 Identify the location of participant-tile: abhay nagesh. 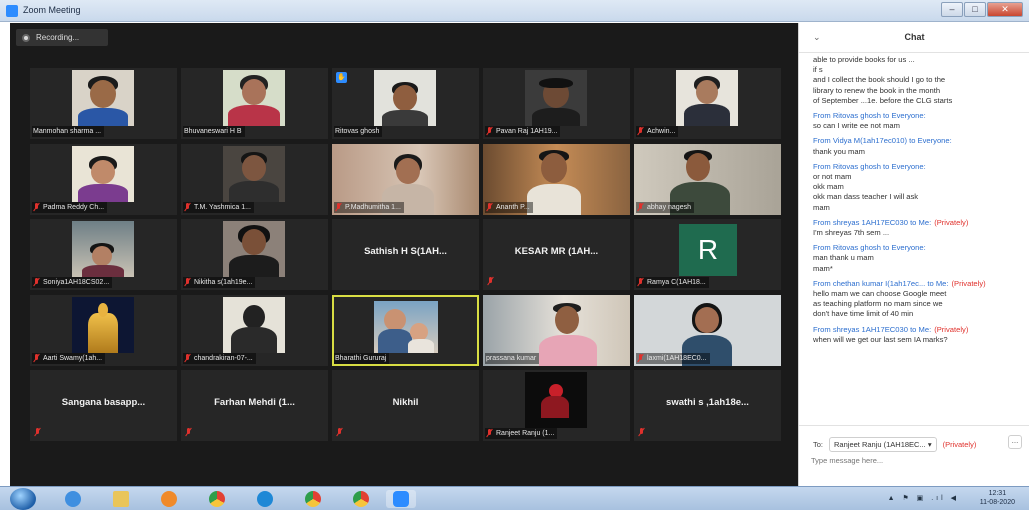
(707, 179).